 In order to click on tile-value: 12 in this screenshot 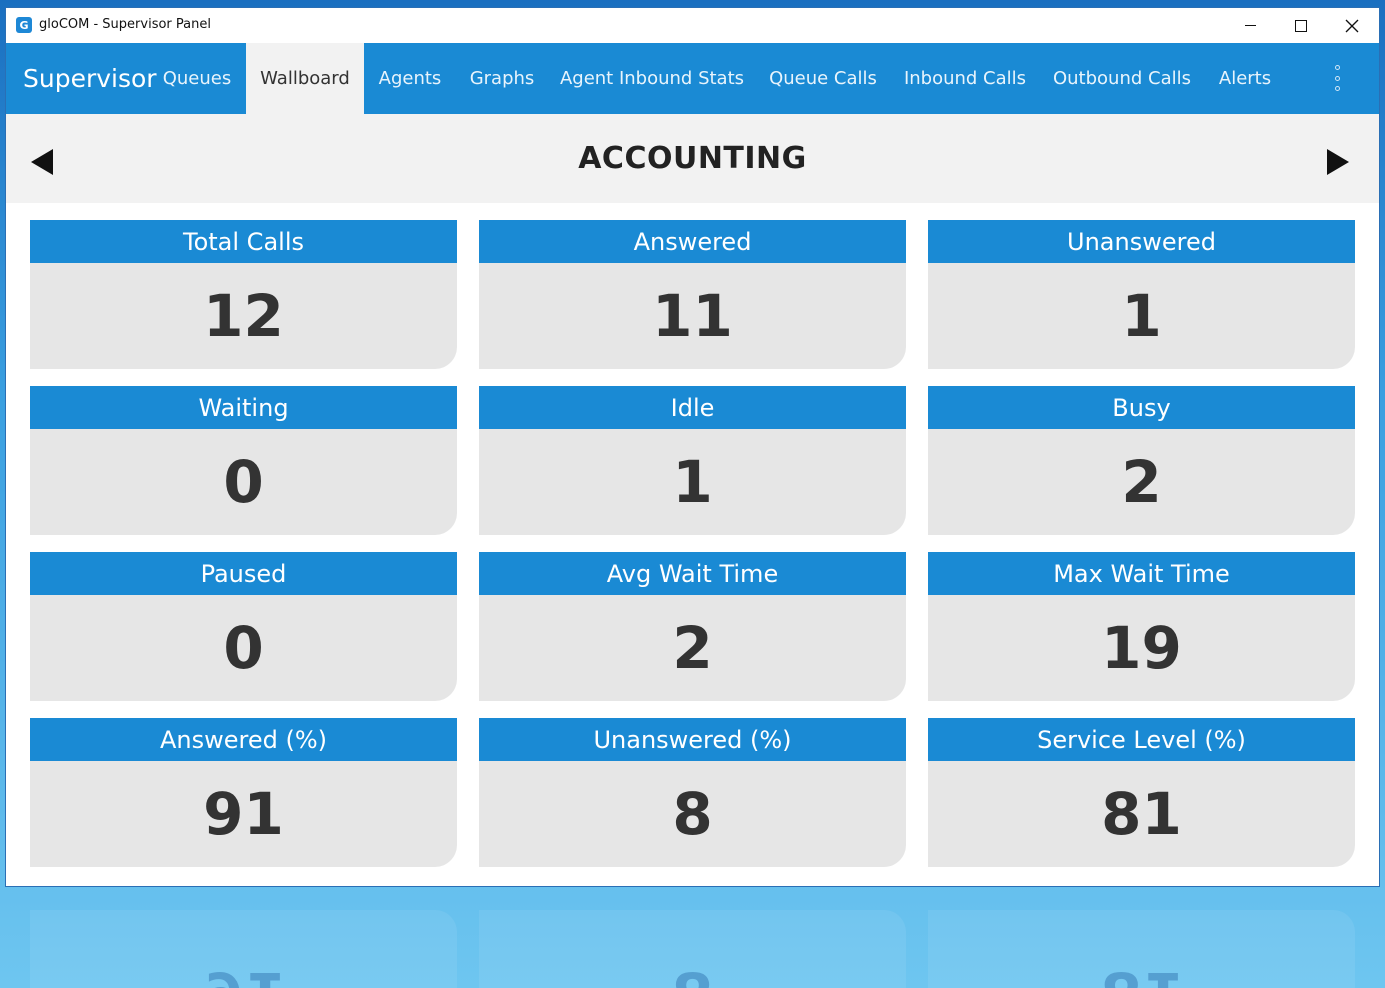, I will do `click(243, 316)`.